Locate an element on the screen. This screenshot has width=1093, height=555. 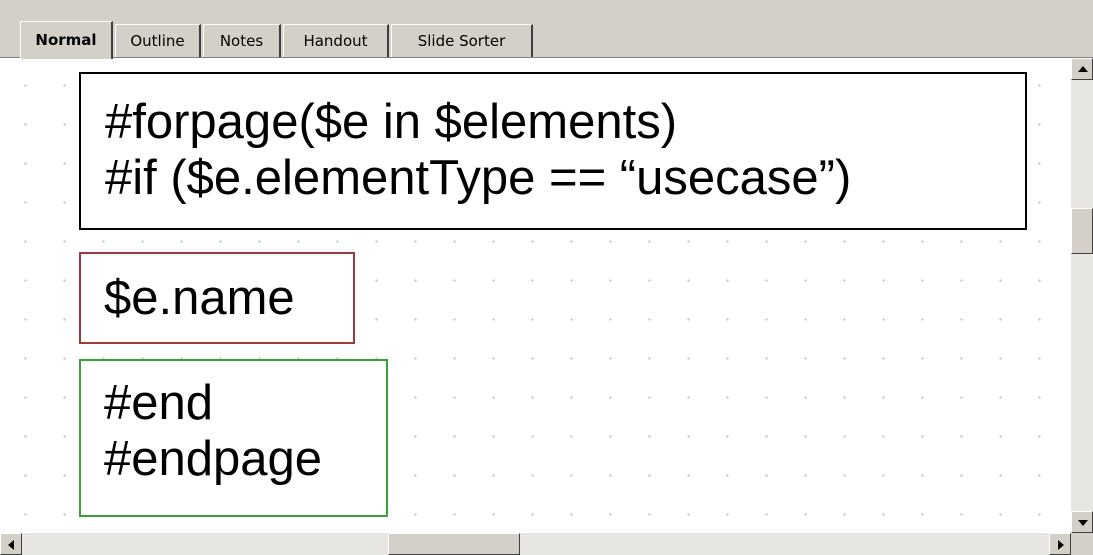
scroll-up-button is located at coordinates (1082, 69).